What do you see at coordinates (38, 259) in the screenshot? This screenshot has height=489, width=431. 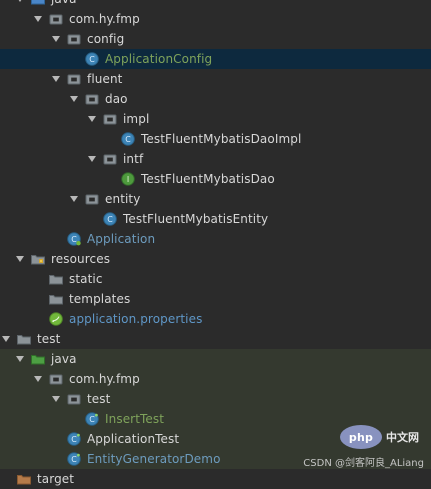 I see `resources-folder-icon` at bounding box center [38, 259].